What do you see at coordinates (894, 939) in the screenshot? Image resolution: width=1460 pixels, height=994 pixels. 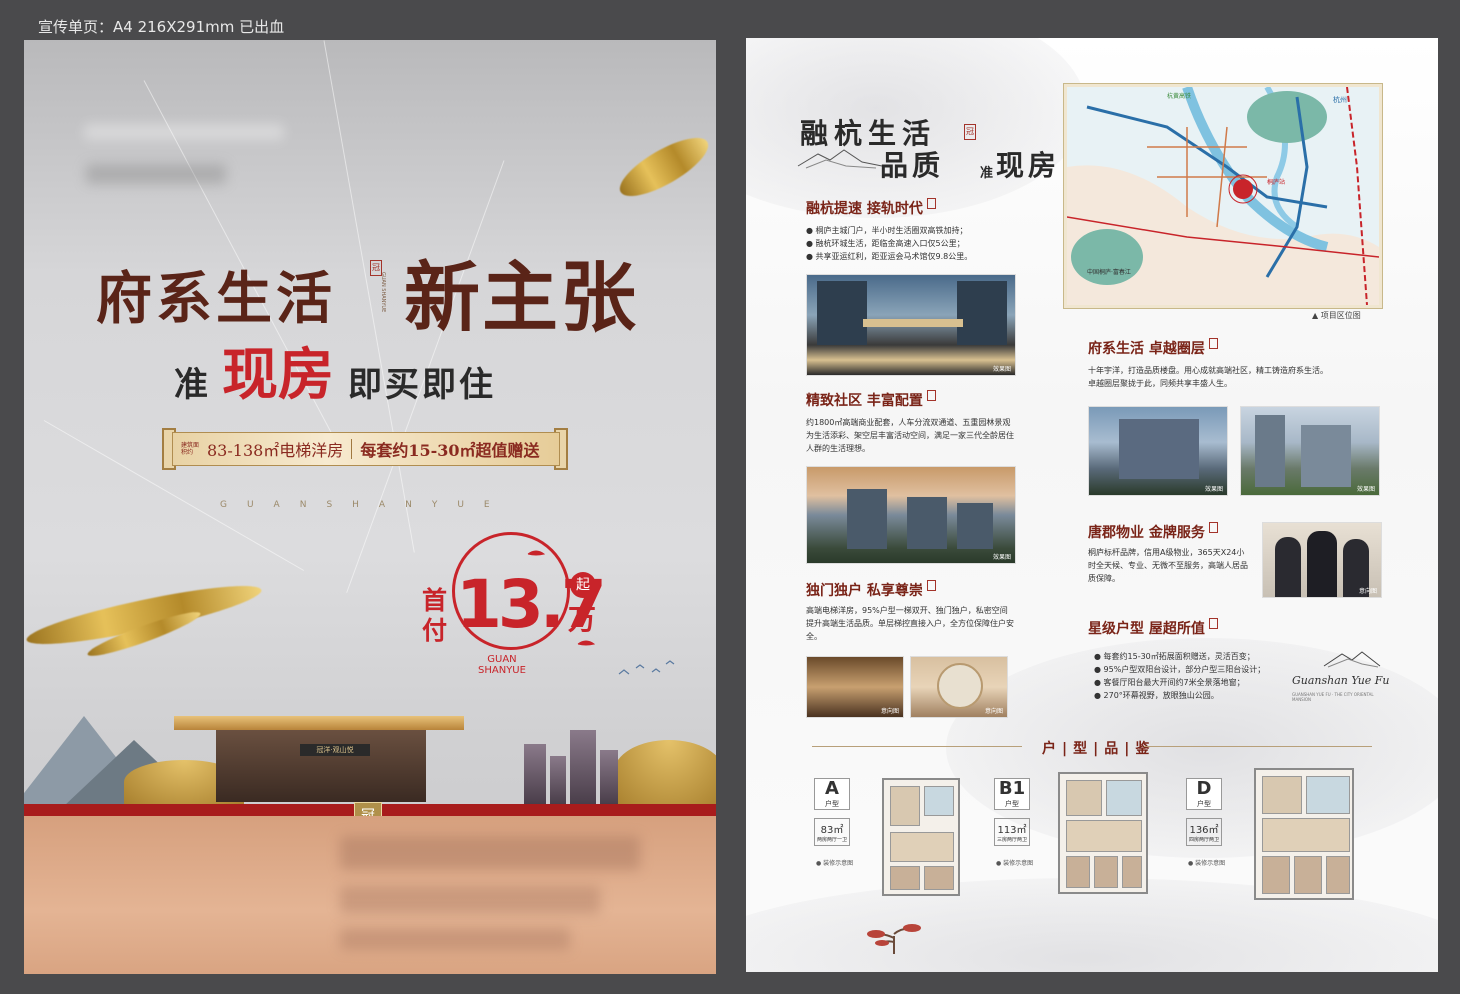 I see `pine-tree-icon` at bounding box center [894, 939].